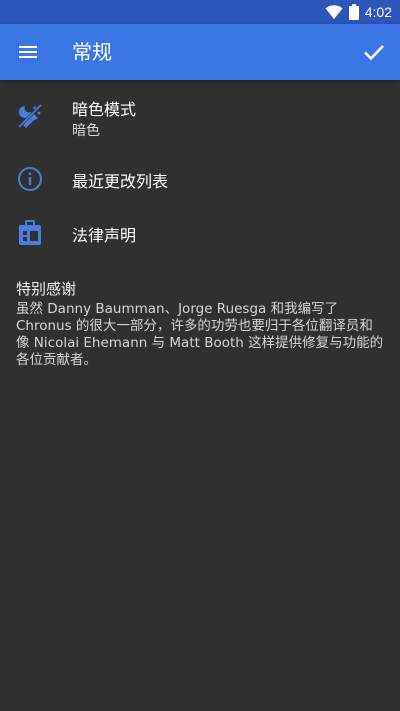  Describe the element at coordinates (28, 52) in the screenshot. I see `hamburger-menu-icon` at that location.